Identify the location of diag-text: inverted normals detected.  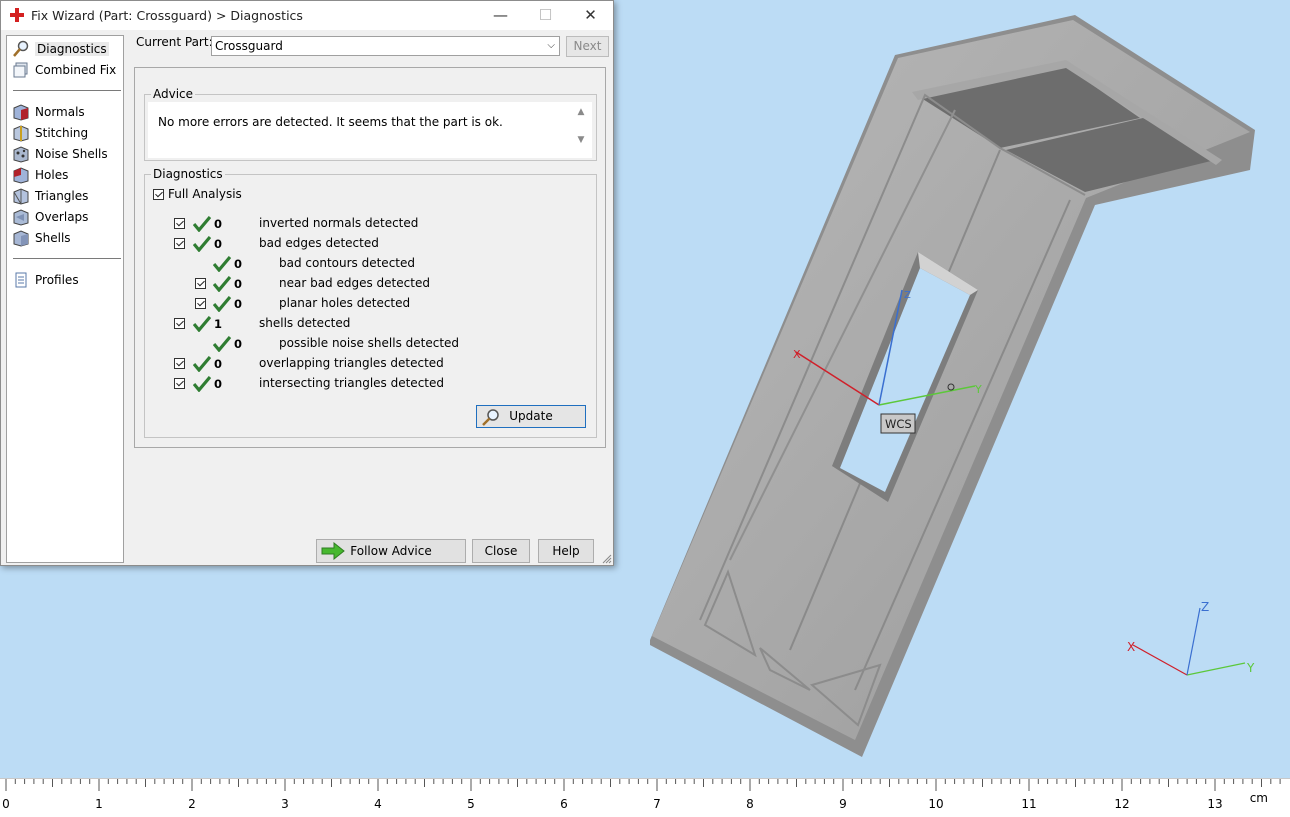
(339, 223).